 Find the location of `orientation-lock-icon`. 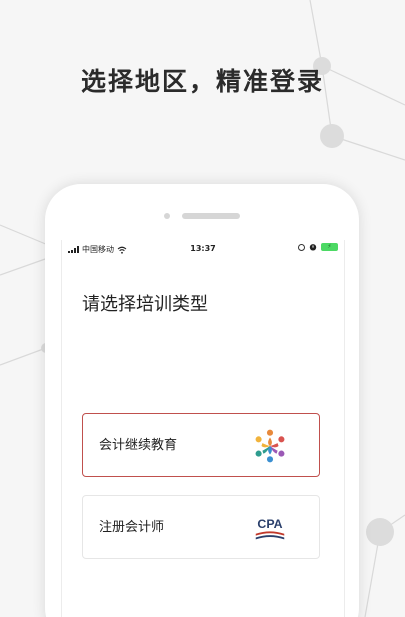

orientation-lock-icon is located at coordinates (301, 247).